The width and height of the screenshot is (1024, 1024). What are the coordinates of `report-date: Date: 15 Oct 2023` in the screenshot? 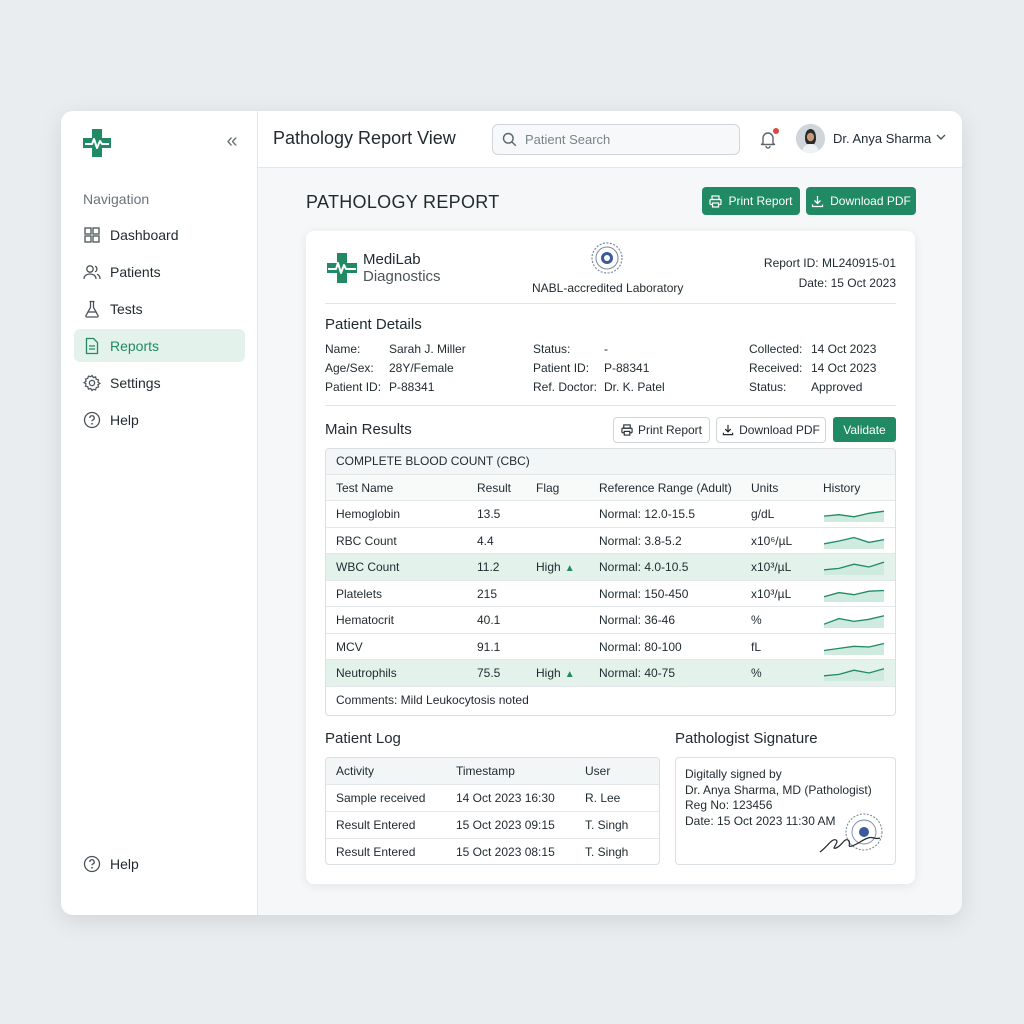 It's located at (847, 283).